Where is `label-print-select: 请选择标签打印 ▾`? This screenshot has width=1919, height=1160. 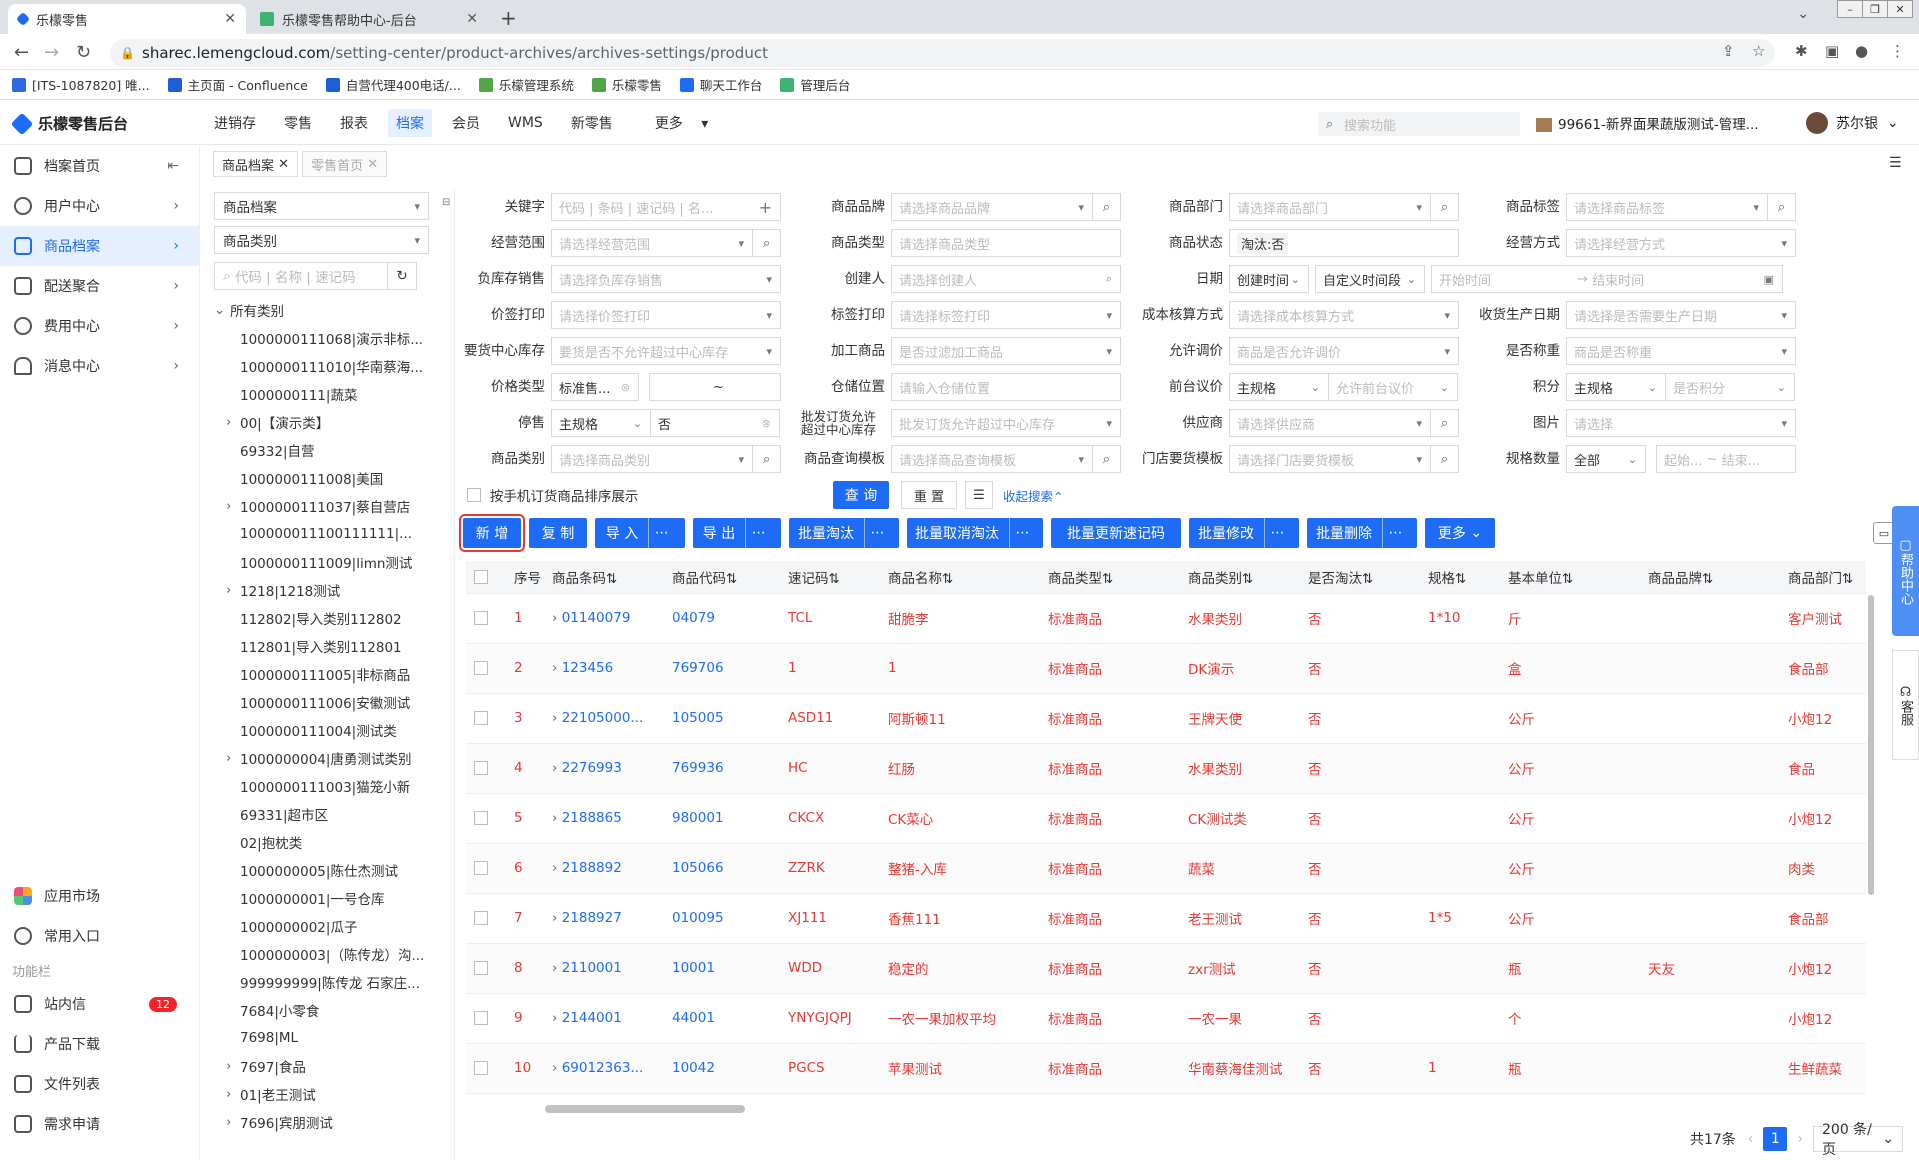
label-print-select: 请选择标签打印 ▾ is located at coordinates (1006, 315).